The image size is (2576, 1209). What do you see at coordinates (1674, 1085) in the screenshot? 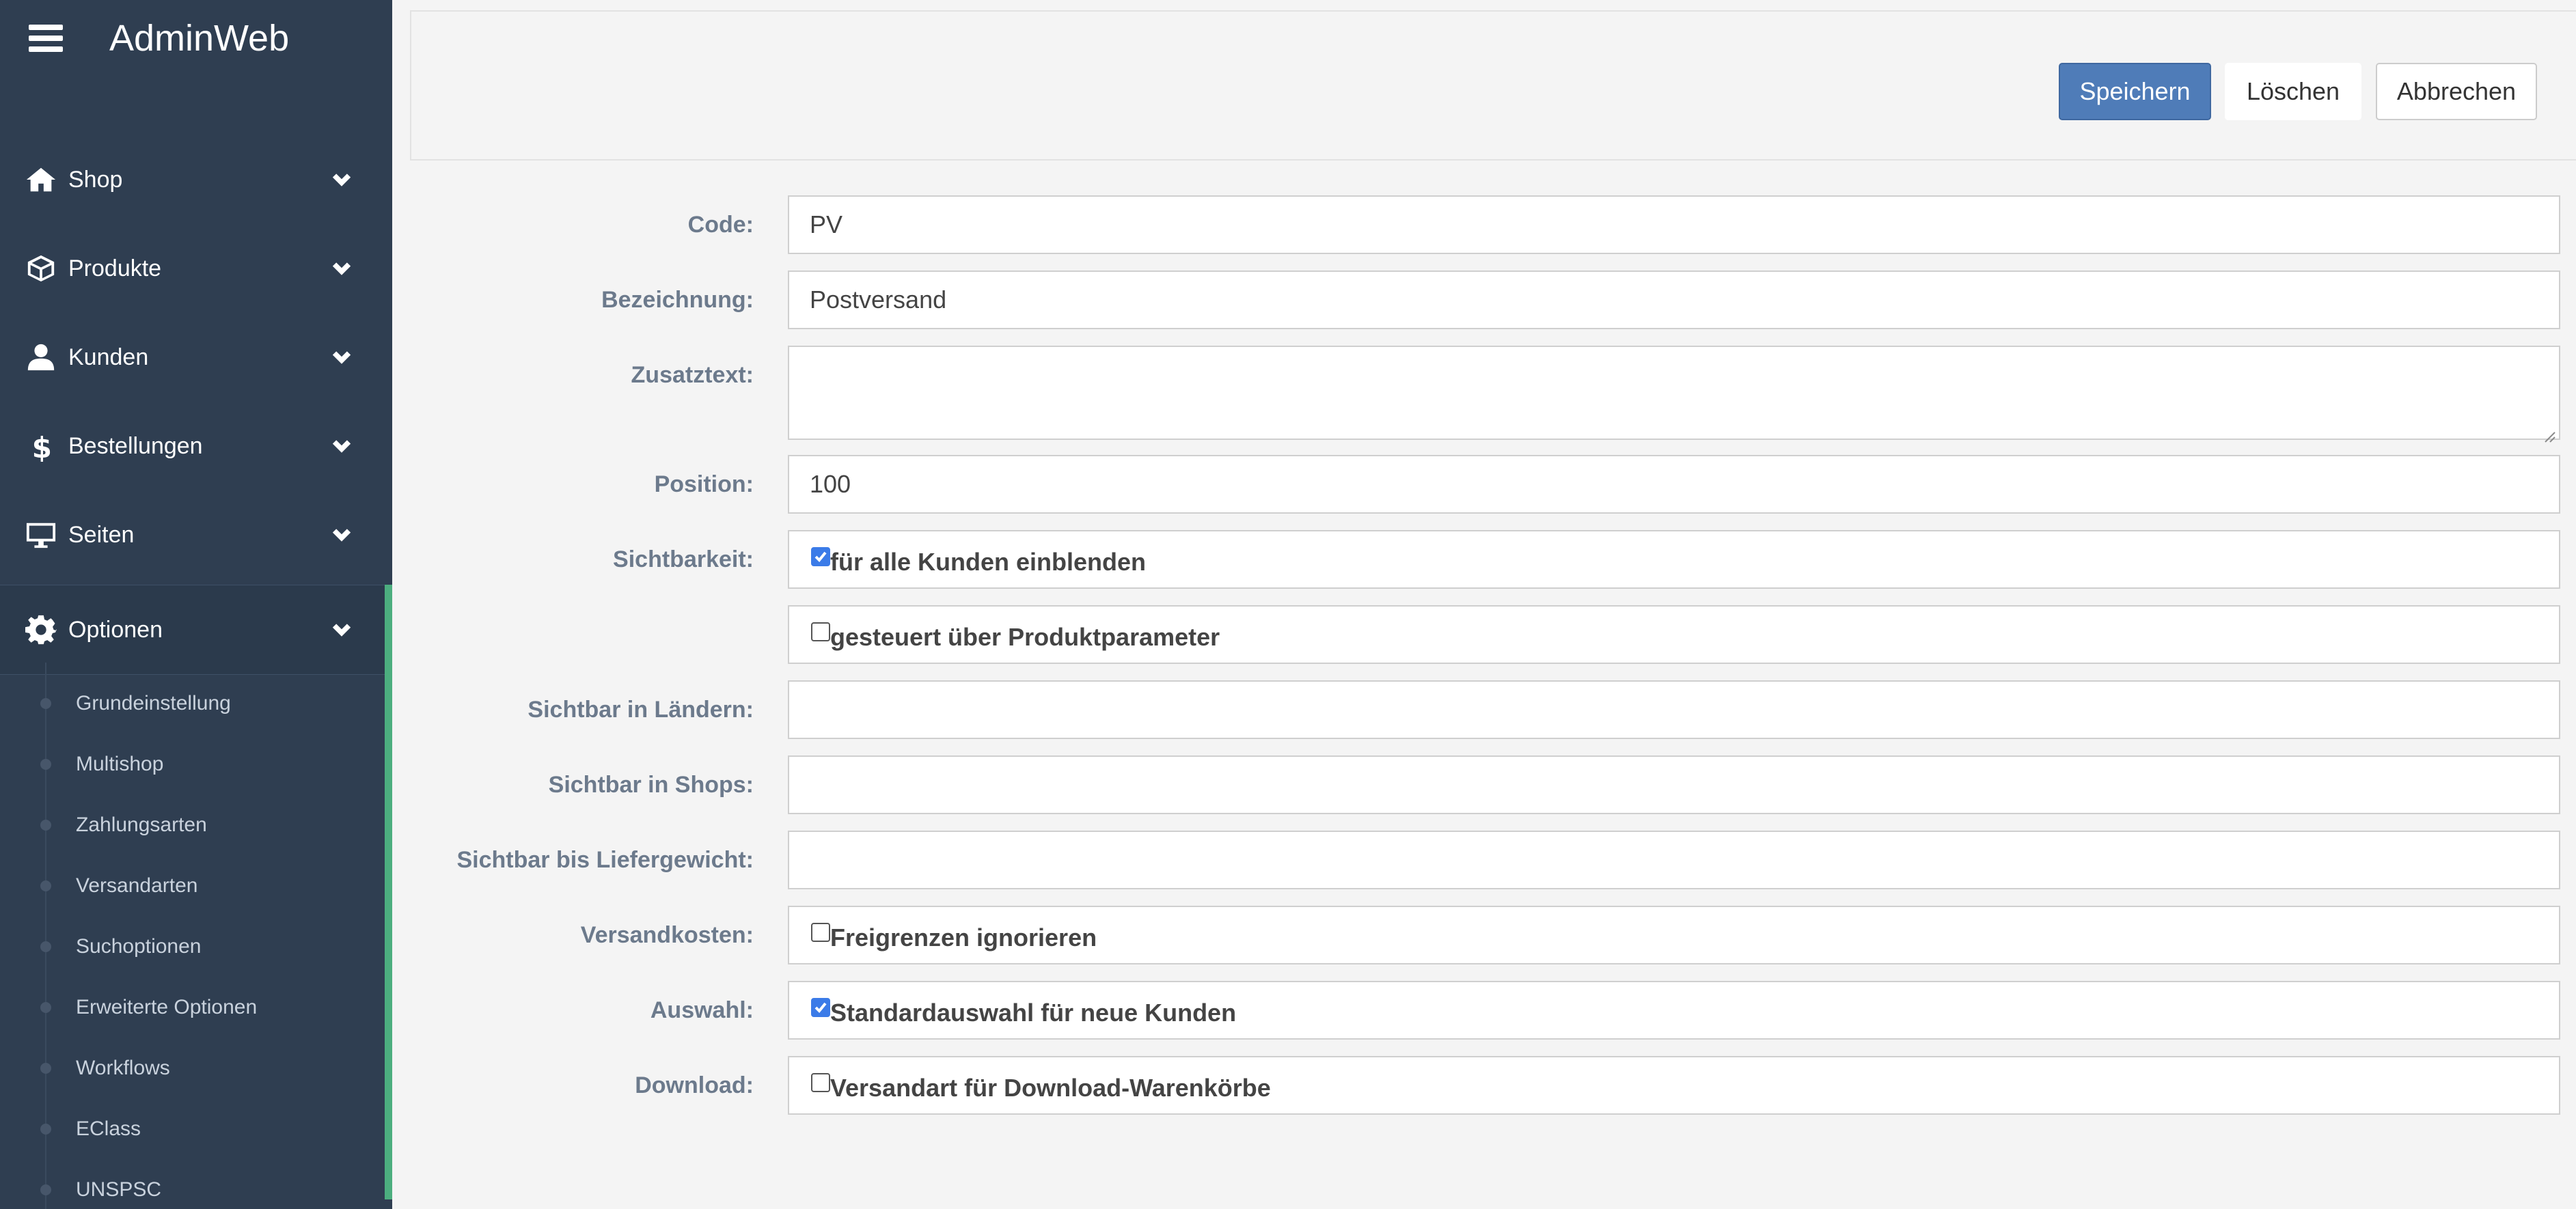
I see `download-option: Versandart für Download-Warenkörbe` at bounding box center [1674, 1085].